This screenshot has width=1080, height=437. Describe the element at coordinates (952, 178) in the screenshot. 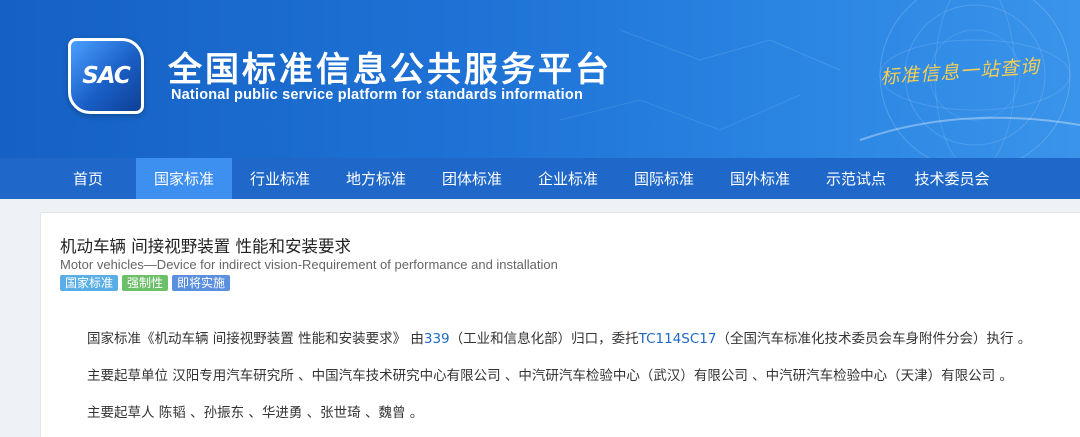

I see `nav-item-technical-committees: 技术委员会` at that location.